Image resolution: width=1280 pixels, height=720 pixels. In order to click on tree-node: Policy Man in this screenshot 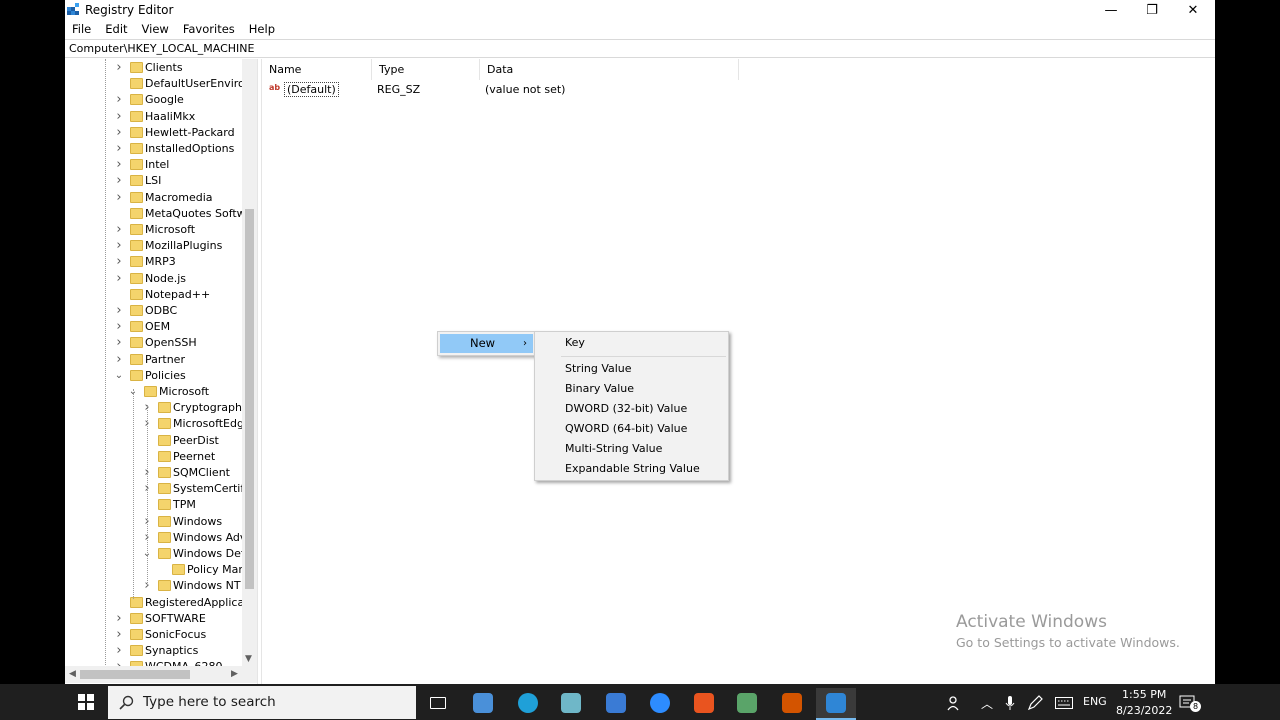, I will do `click(161, 570)`.